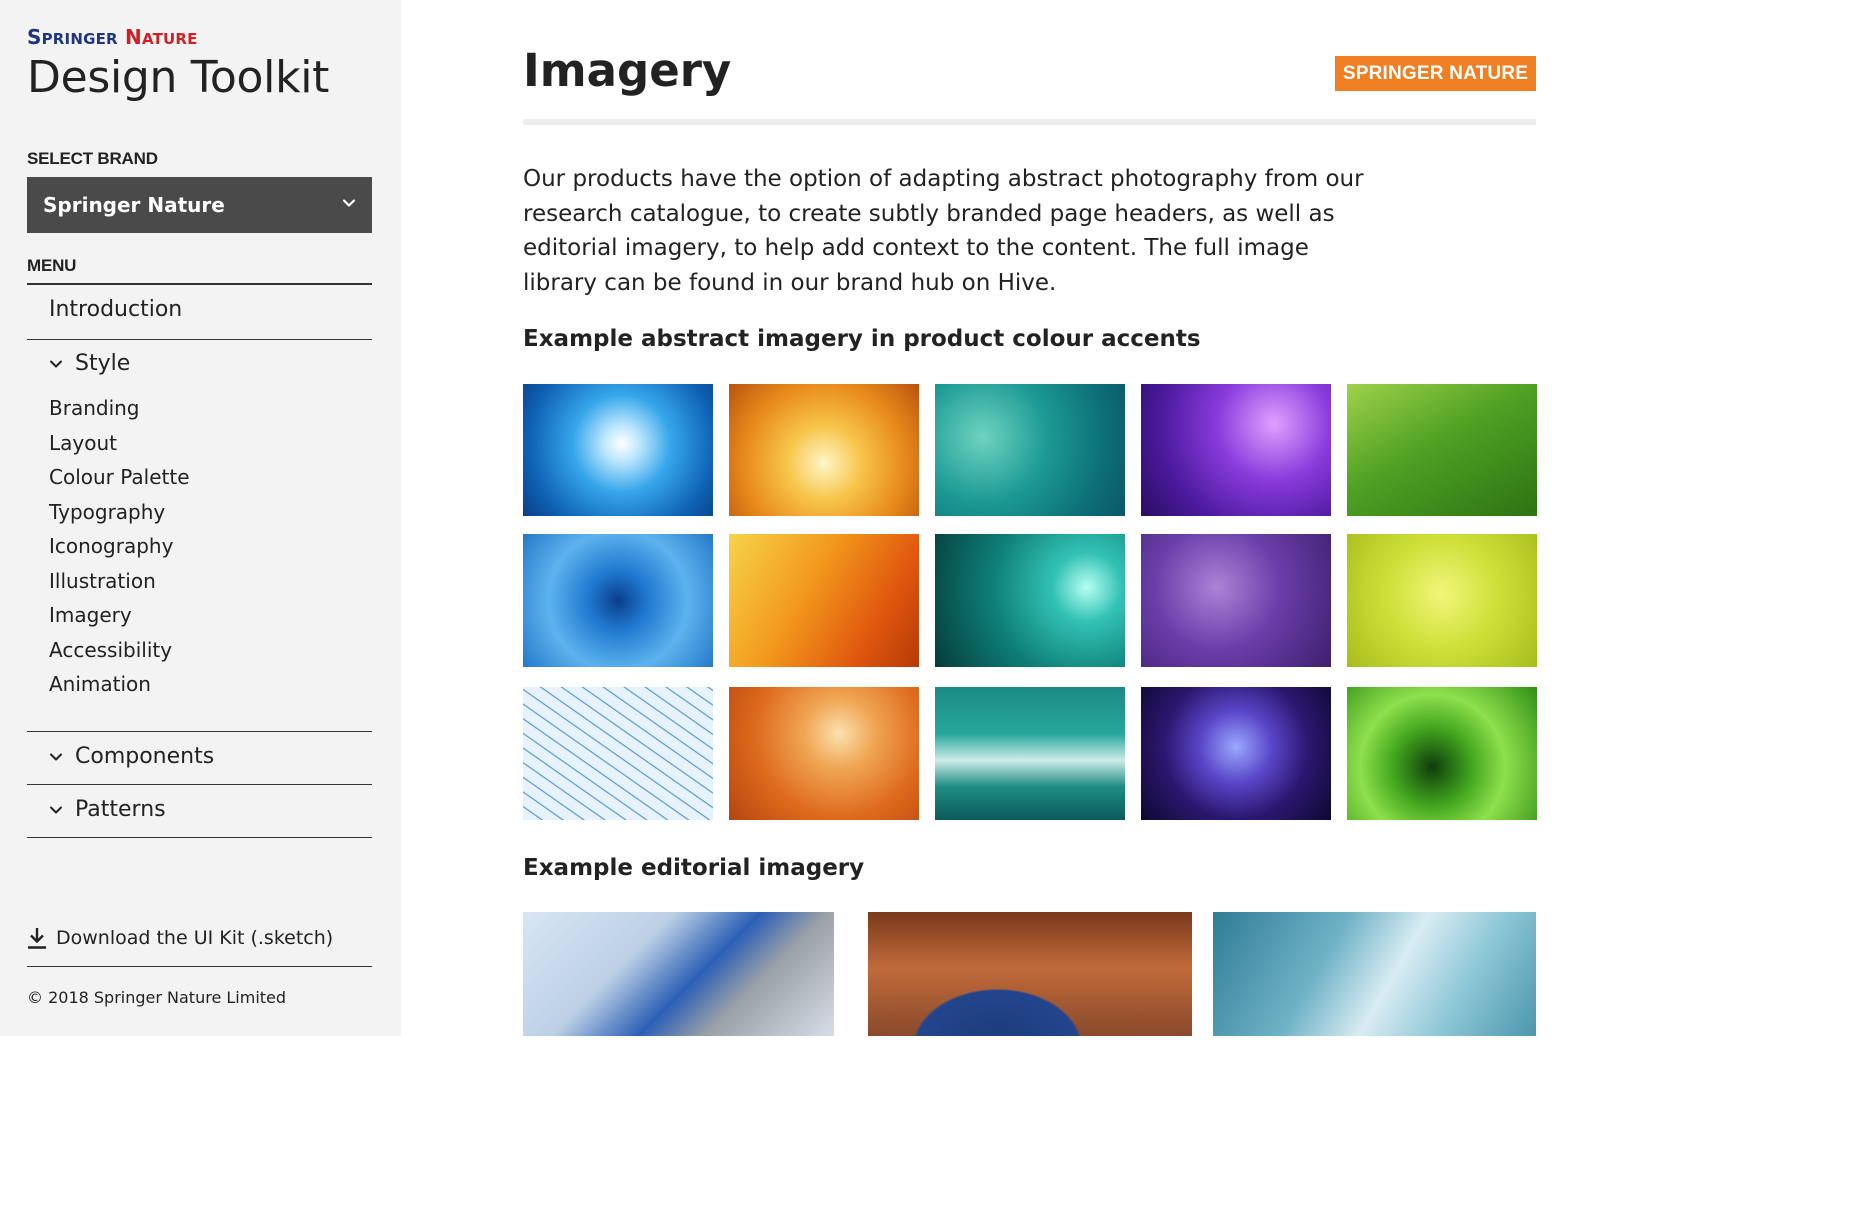  I want to click on menu-item-illustration: Illustration, so click(102, 581).